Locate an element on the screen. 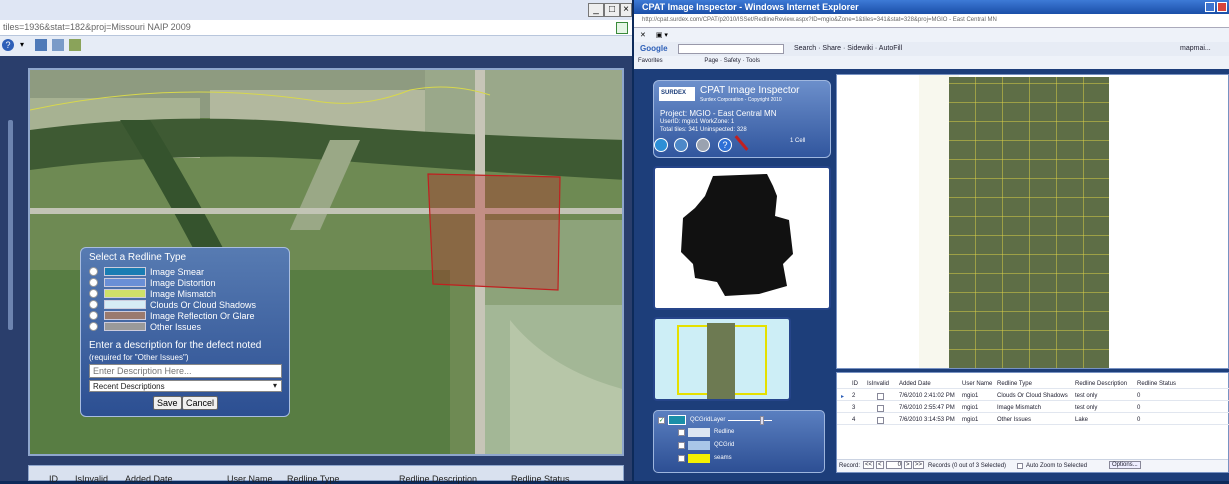 This screenshot has width=1229, height=484. opacity-slider-handle is located at coordinates (762, 420).